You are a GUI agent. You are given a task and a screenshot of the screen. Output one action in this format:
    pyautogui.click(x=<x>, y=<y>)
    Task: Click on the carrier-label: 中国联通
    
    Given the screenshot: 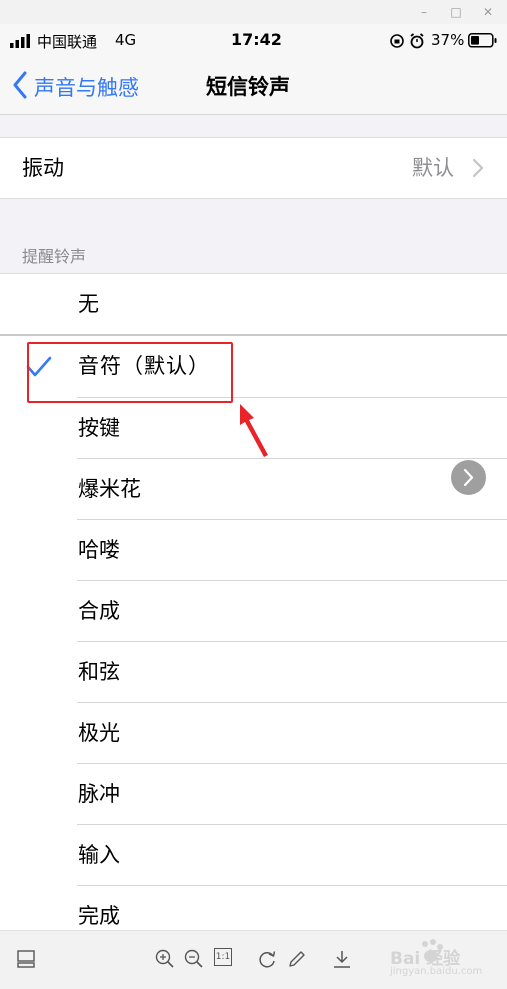 What is the action you would take?
    pyautogui.click(x=67, y=42)
    